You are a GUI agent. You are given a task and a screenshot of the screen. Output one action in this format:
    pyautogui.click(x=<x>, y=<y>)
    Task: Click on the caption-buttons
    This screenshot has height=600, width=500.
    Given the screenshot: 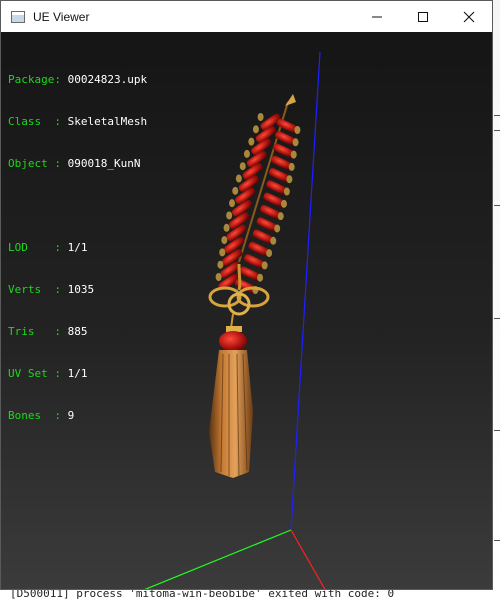 What is the action you would take?
    pyautogui.click(x=423, y=16)
    